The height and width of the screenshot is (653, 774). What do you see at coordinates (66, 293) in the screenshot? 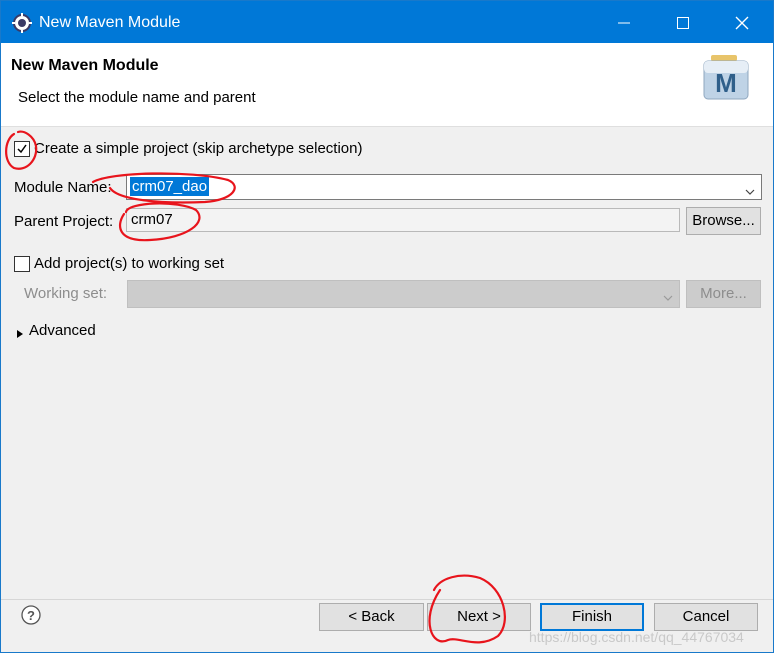
I see `working-set-label: Working set:` at bounding box center [66, 293].